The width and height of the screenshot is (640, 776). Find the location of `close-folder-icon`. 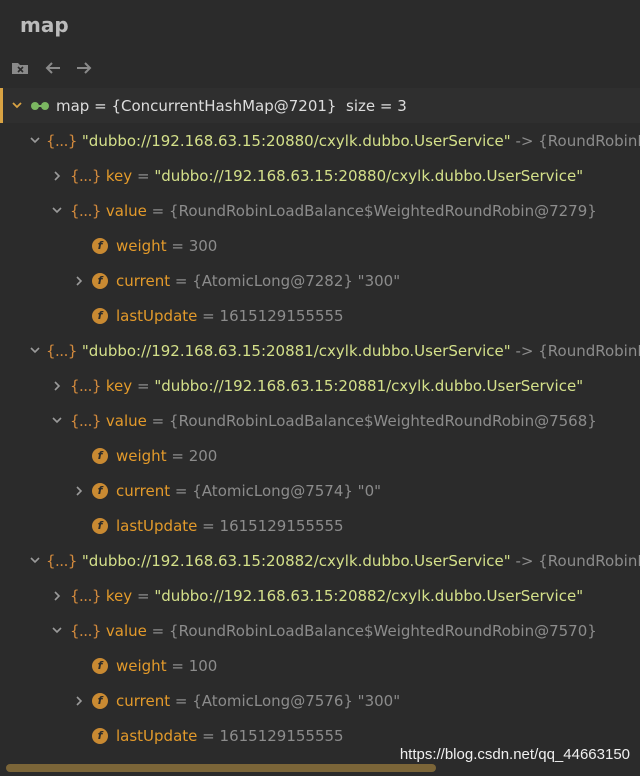

close-folder-icon is located at coordinates (20, 68).